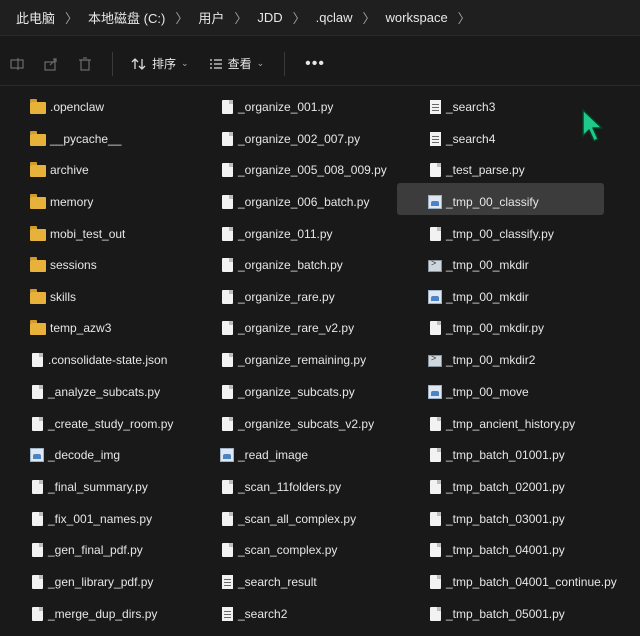 The image size is (640, 636). Describe the element at coordinates (285, 234) in the screenshot. I see `item-label: _organize_011.py` at that location.